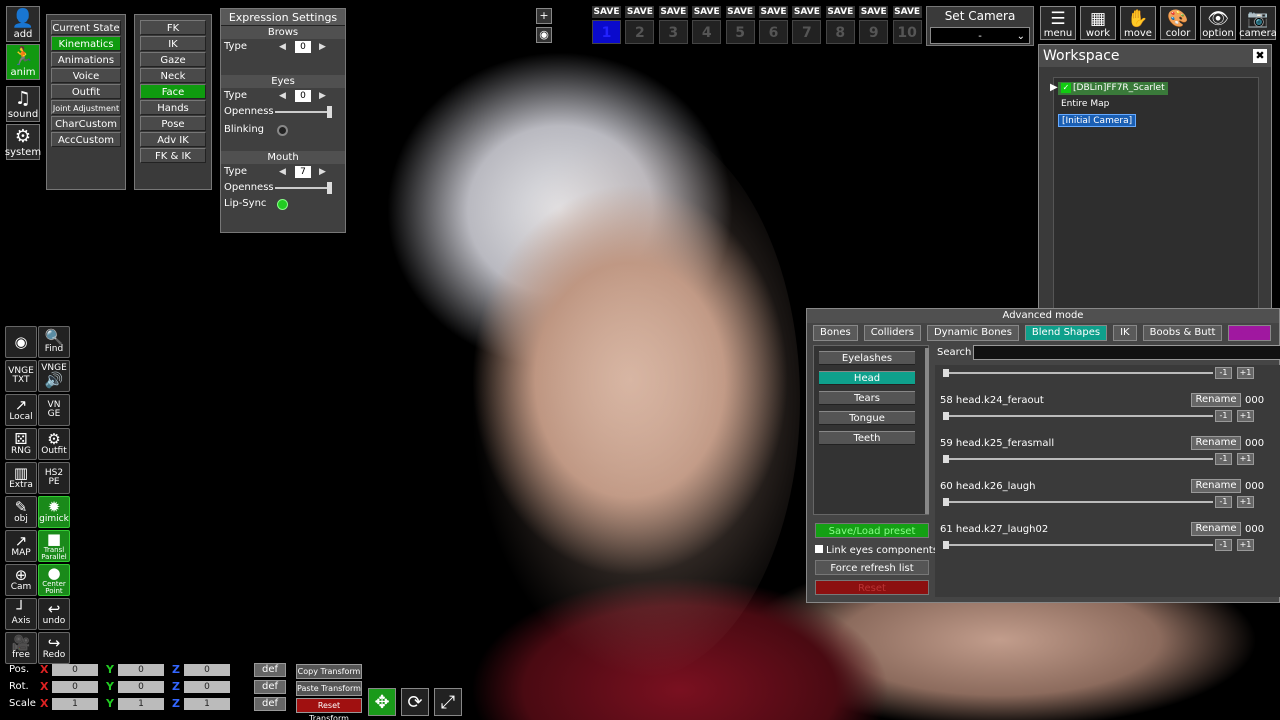  What do you see at coordinates (75, 704) in the screenshot?
I see `transform-x-input: 1` at bounding box center [75, 704].